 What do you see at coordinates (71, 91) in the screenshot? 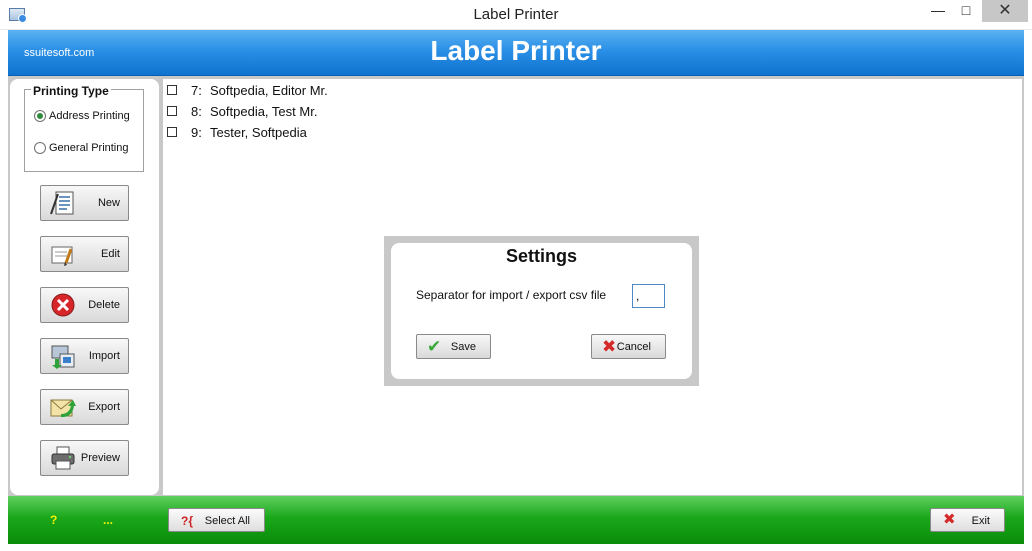
I see `printing-type-legend: Printing Type` at bounding box center [71, 91].